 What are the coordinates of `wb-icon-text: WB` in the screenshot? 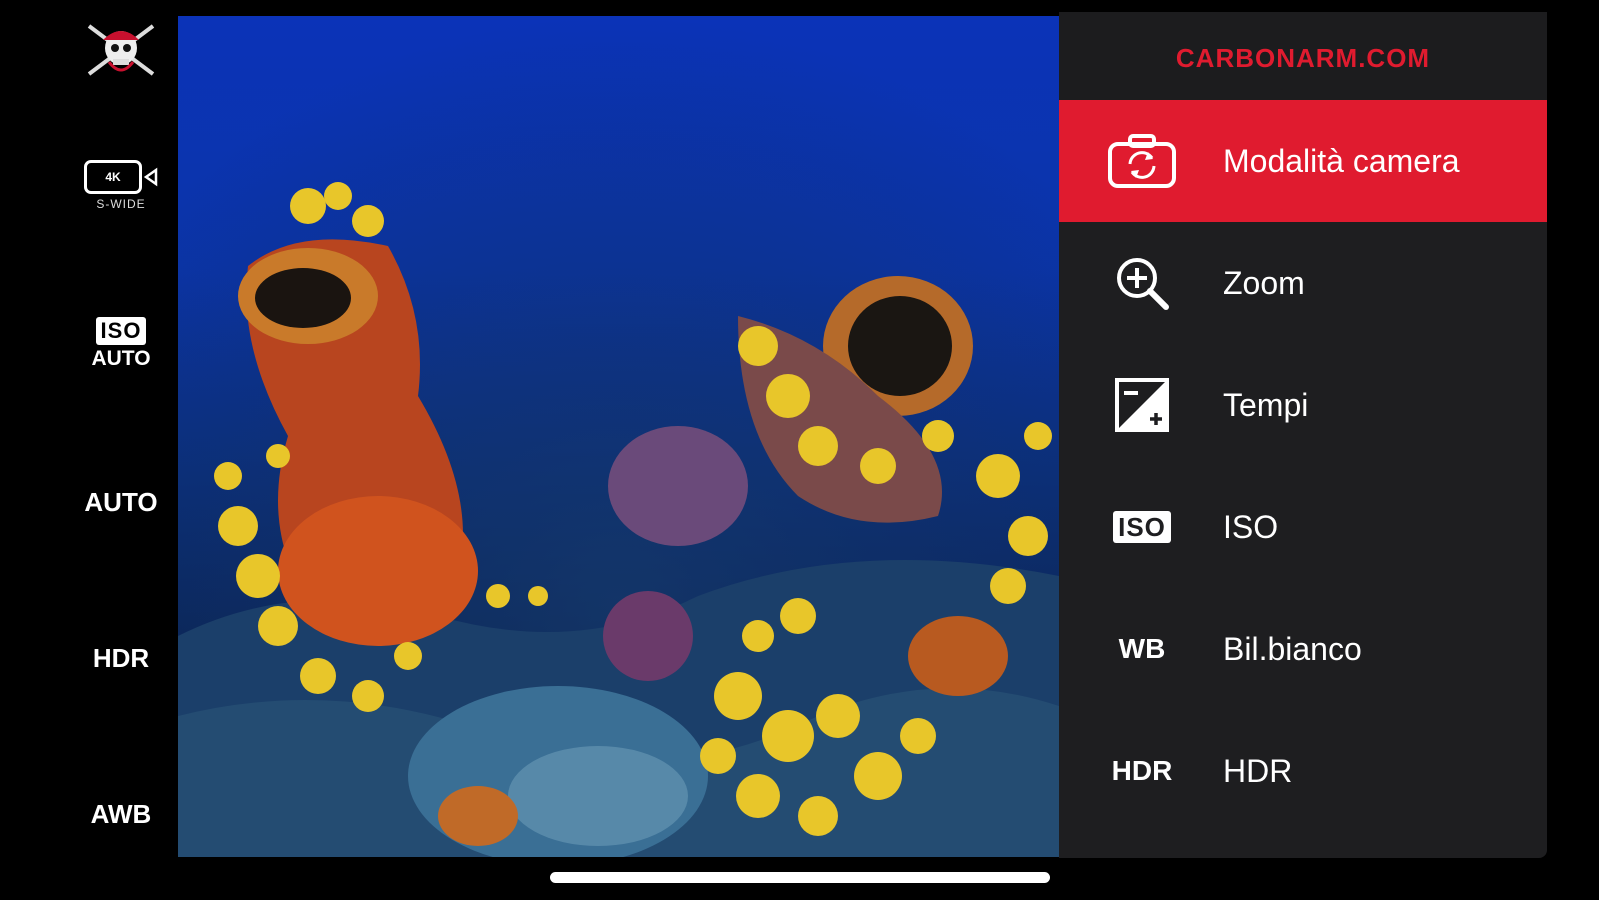 It's located at (1142, 648).